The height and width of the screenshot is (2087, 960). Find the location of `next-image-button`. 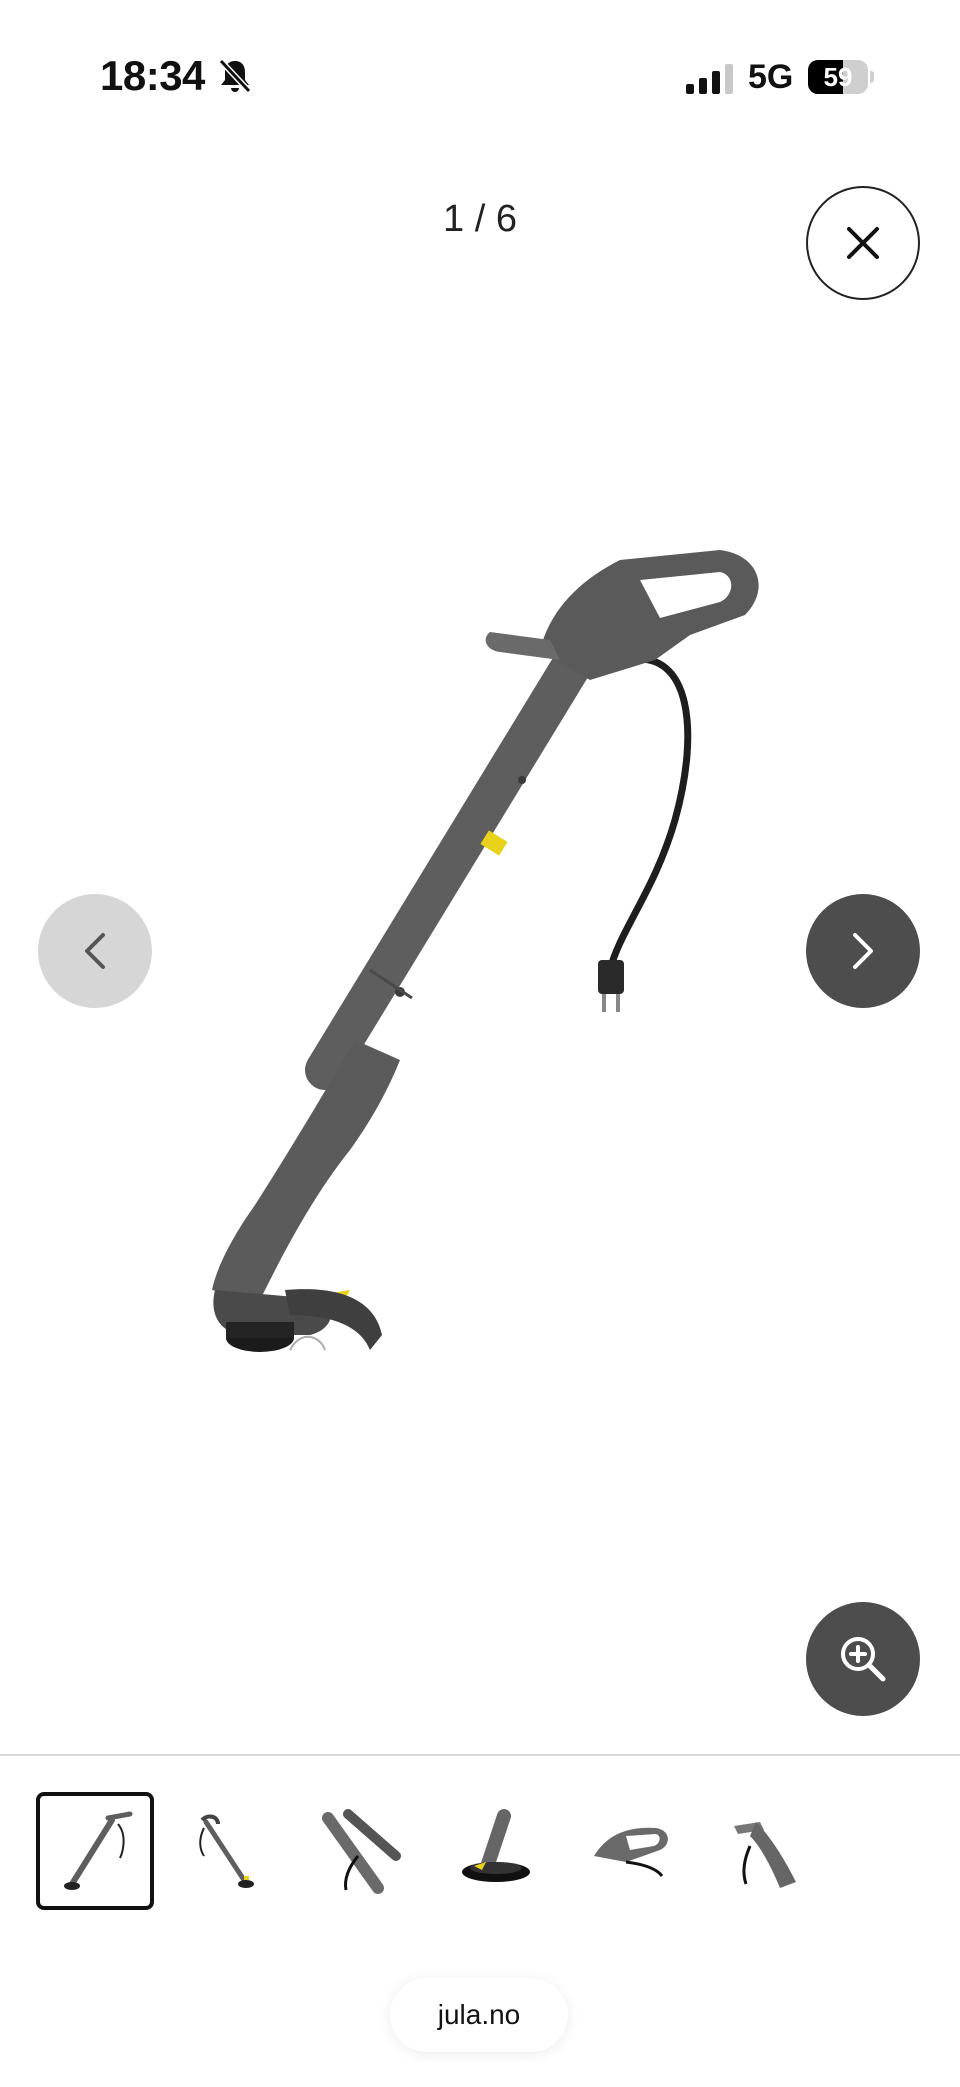

next-image-button is located at coordinates (863, 951).